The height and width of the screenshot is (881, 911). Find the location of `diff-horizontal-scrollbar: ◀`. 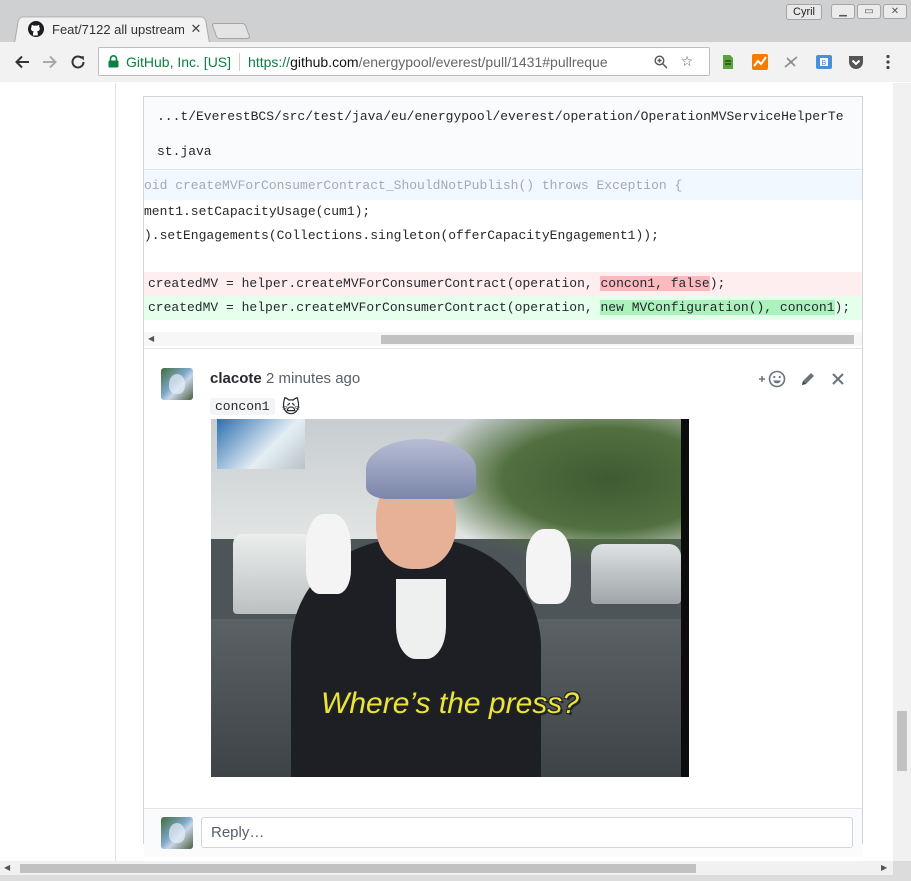

diff-horizontal-scrollbar: ◀ is located at coordinates (503, 339).